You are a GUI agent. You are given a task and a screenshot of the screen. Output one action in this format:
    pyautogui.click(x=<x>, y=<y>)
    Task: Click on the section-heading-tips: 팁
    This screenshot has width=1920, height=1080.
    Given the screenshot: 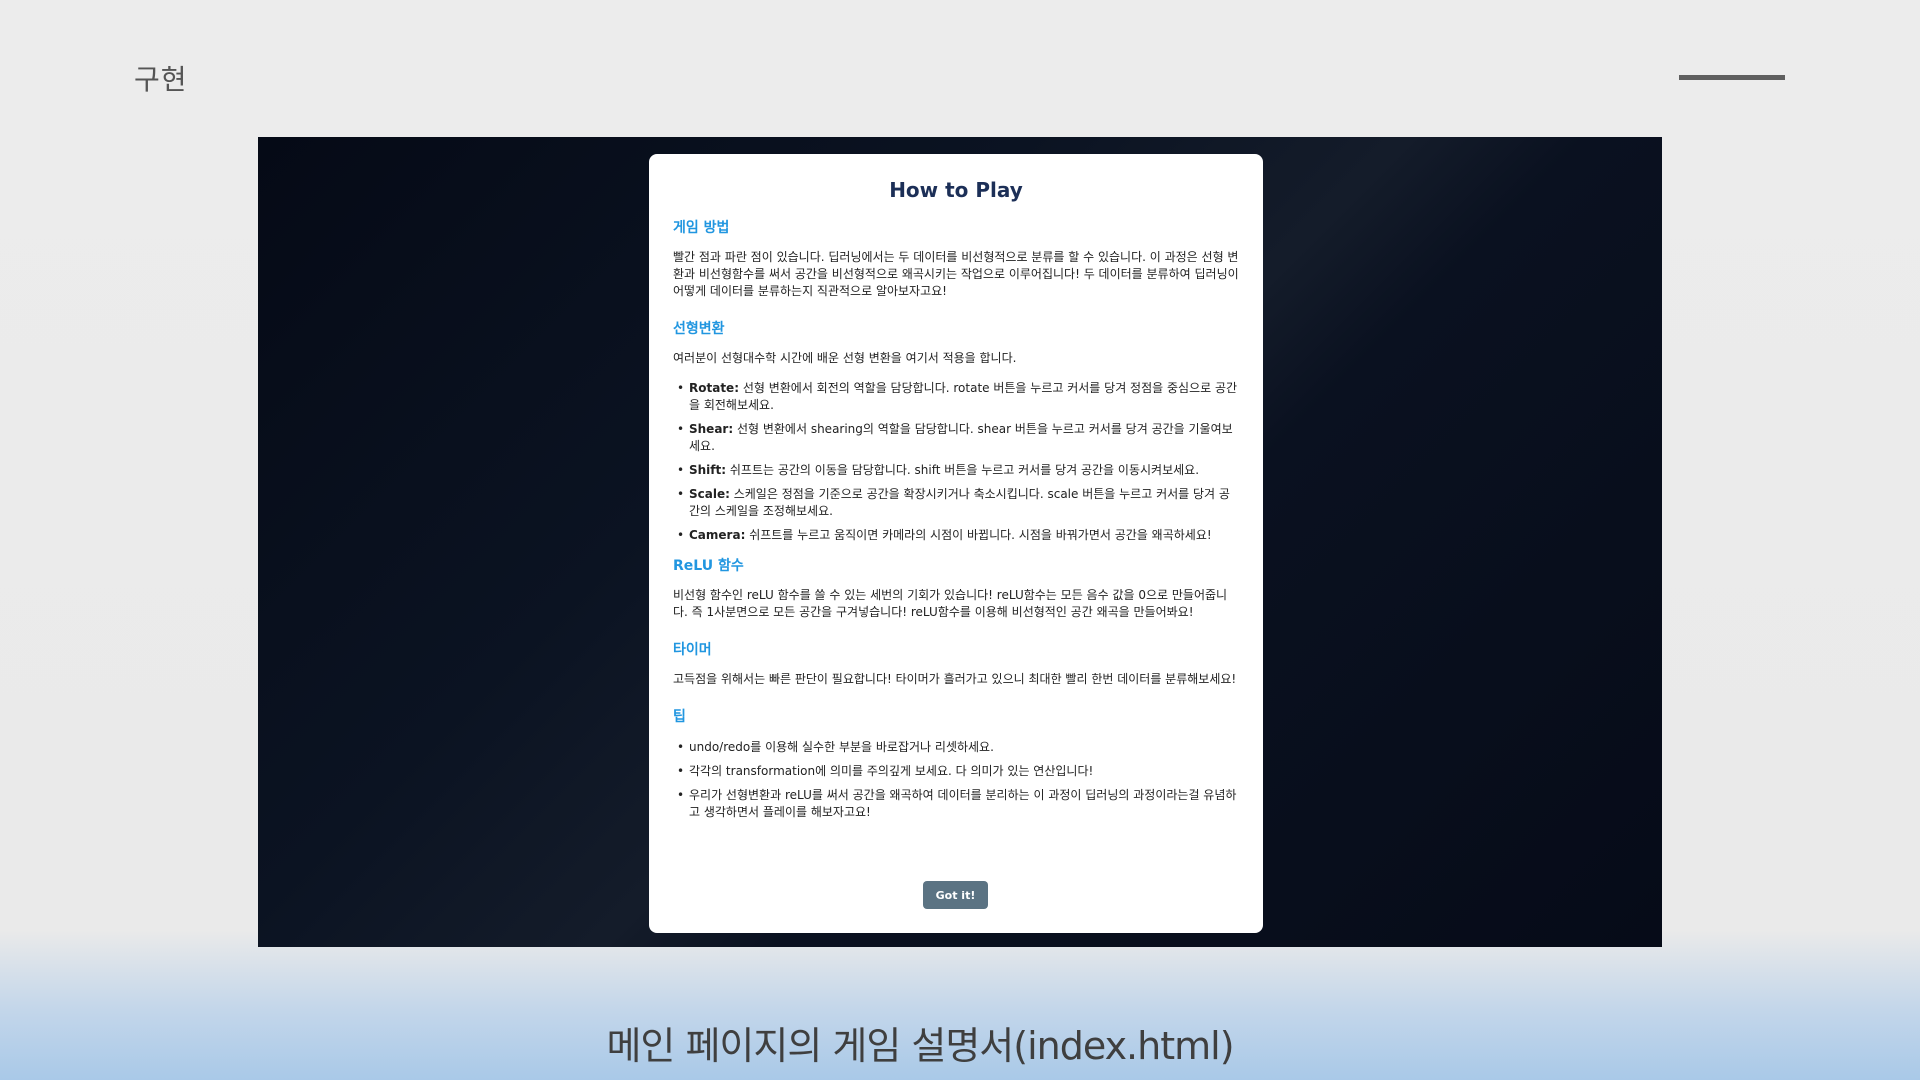 What is the action you would take?
    pyautogui.click(x=679, y=717)
    